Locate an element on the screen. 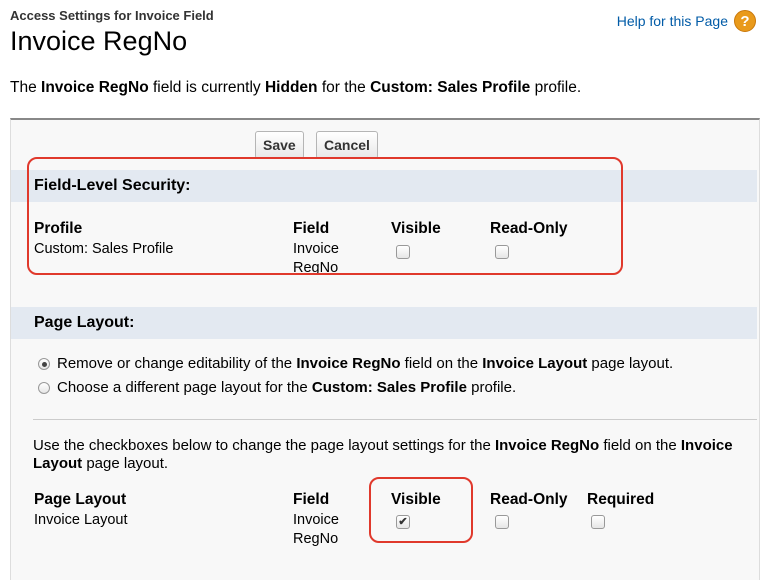  layout-col-page-layout: Page Layout is located at coordinates (80, 499).